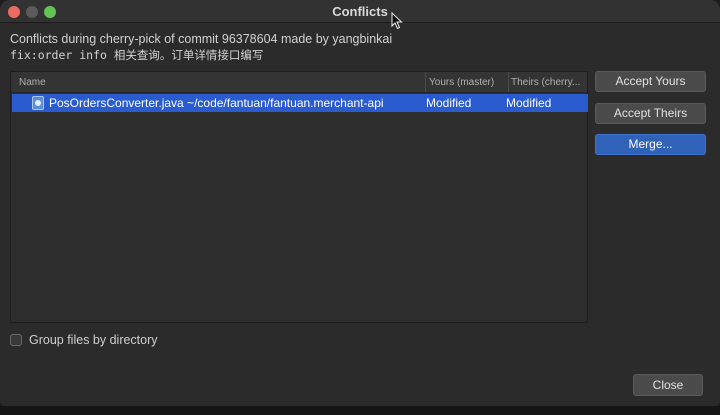 This screenshot has width=720, height=415. What do you see at coordinates (449, 103) in the screenshot?
I see `yours-status-cell: Modified` at bounding box center [449, 103].